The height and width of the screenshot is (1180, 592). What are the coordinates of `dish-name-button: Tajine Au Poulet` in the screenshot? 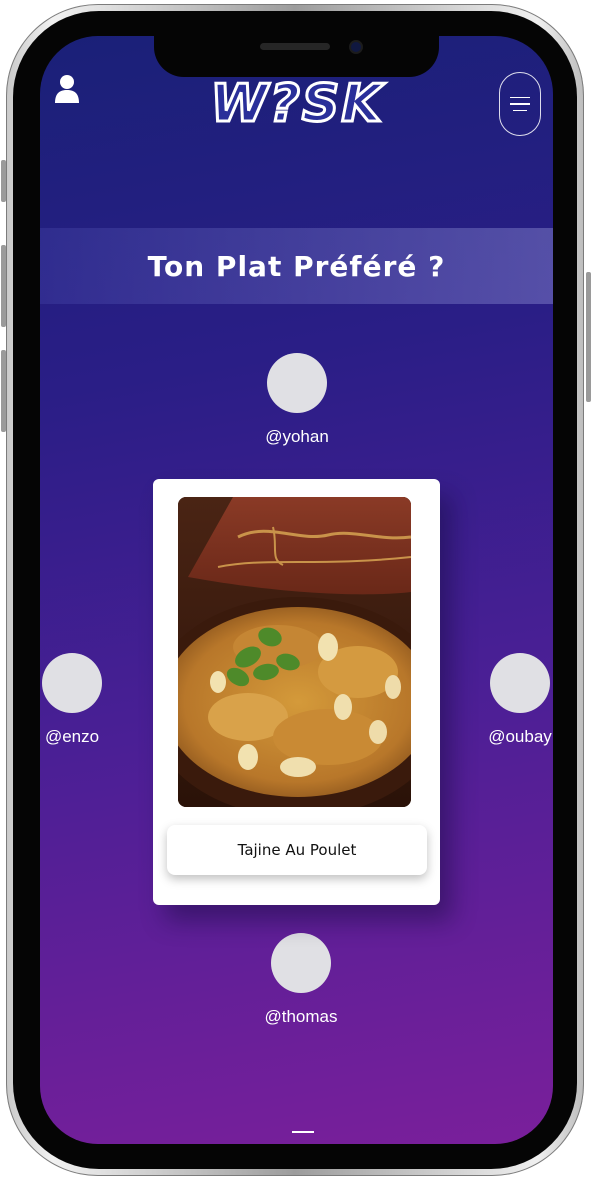 It's located at (297, 850).